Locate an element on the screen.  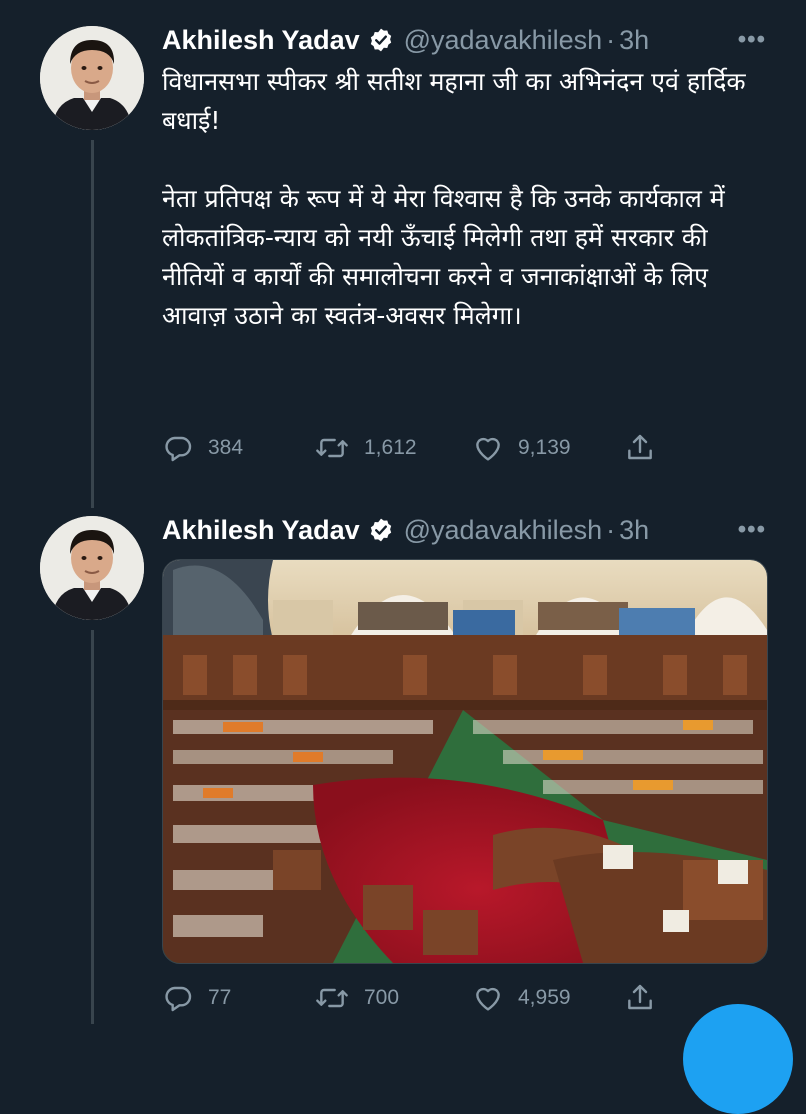
retweet-count: 700 is located at coordinates (382, 997).